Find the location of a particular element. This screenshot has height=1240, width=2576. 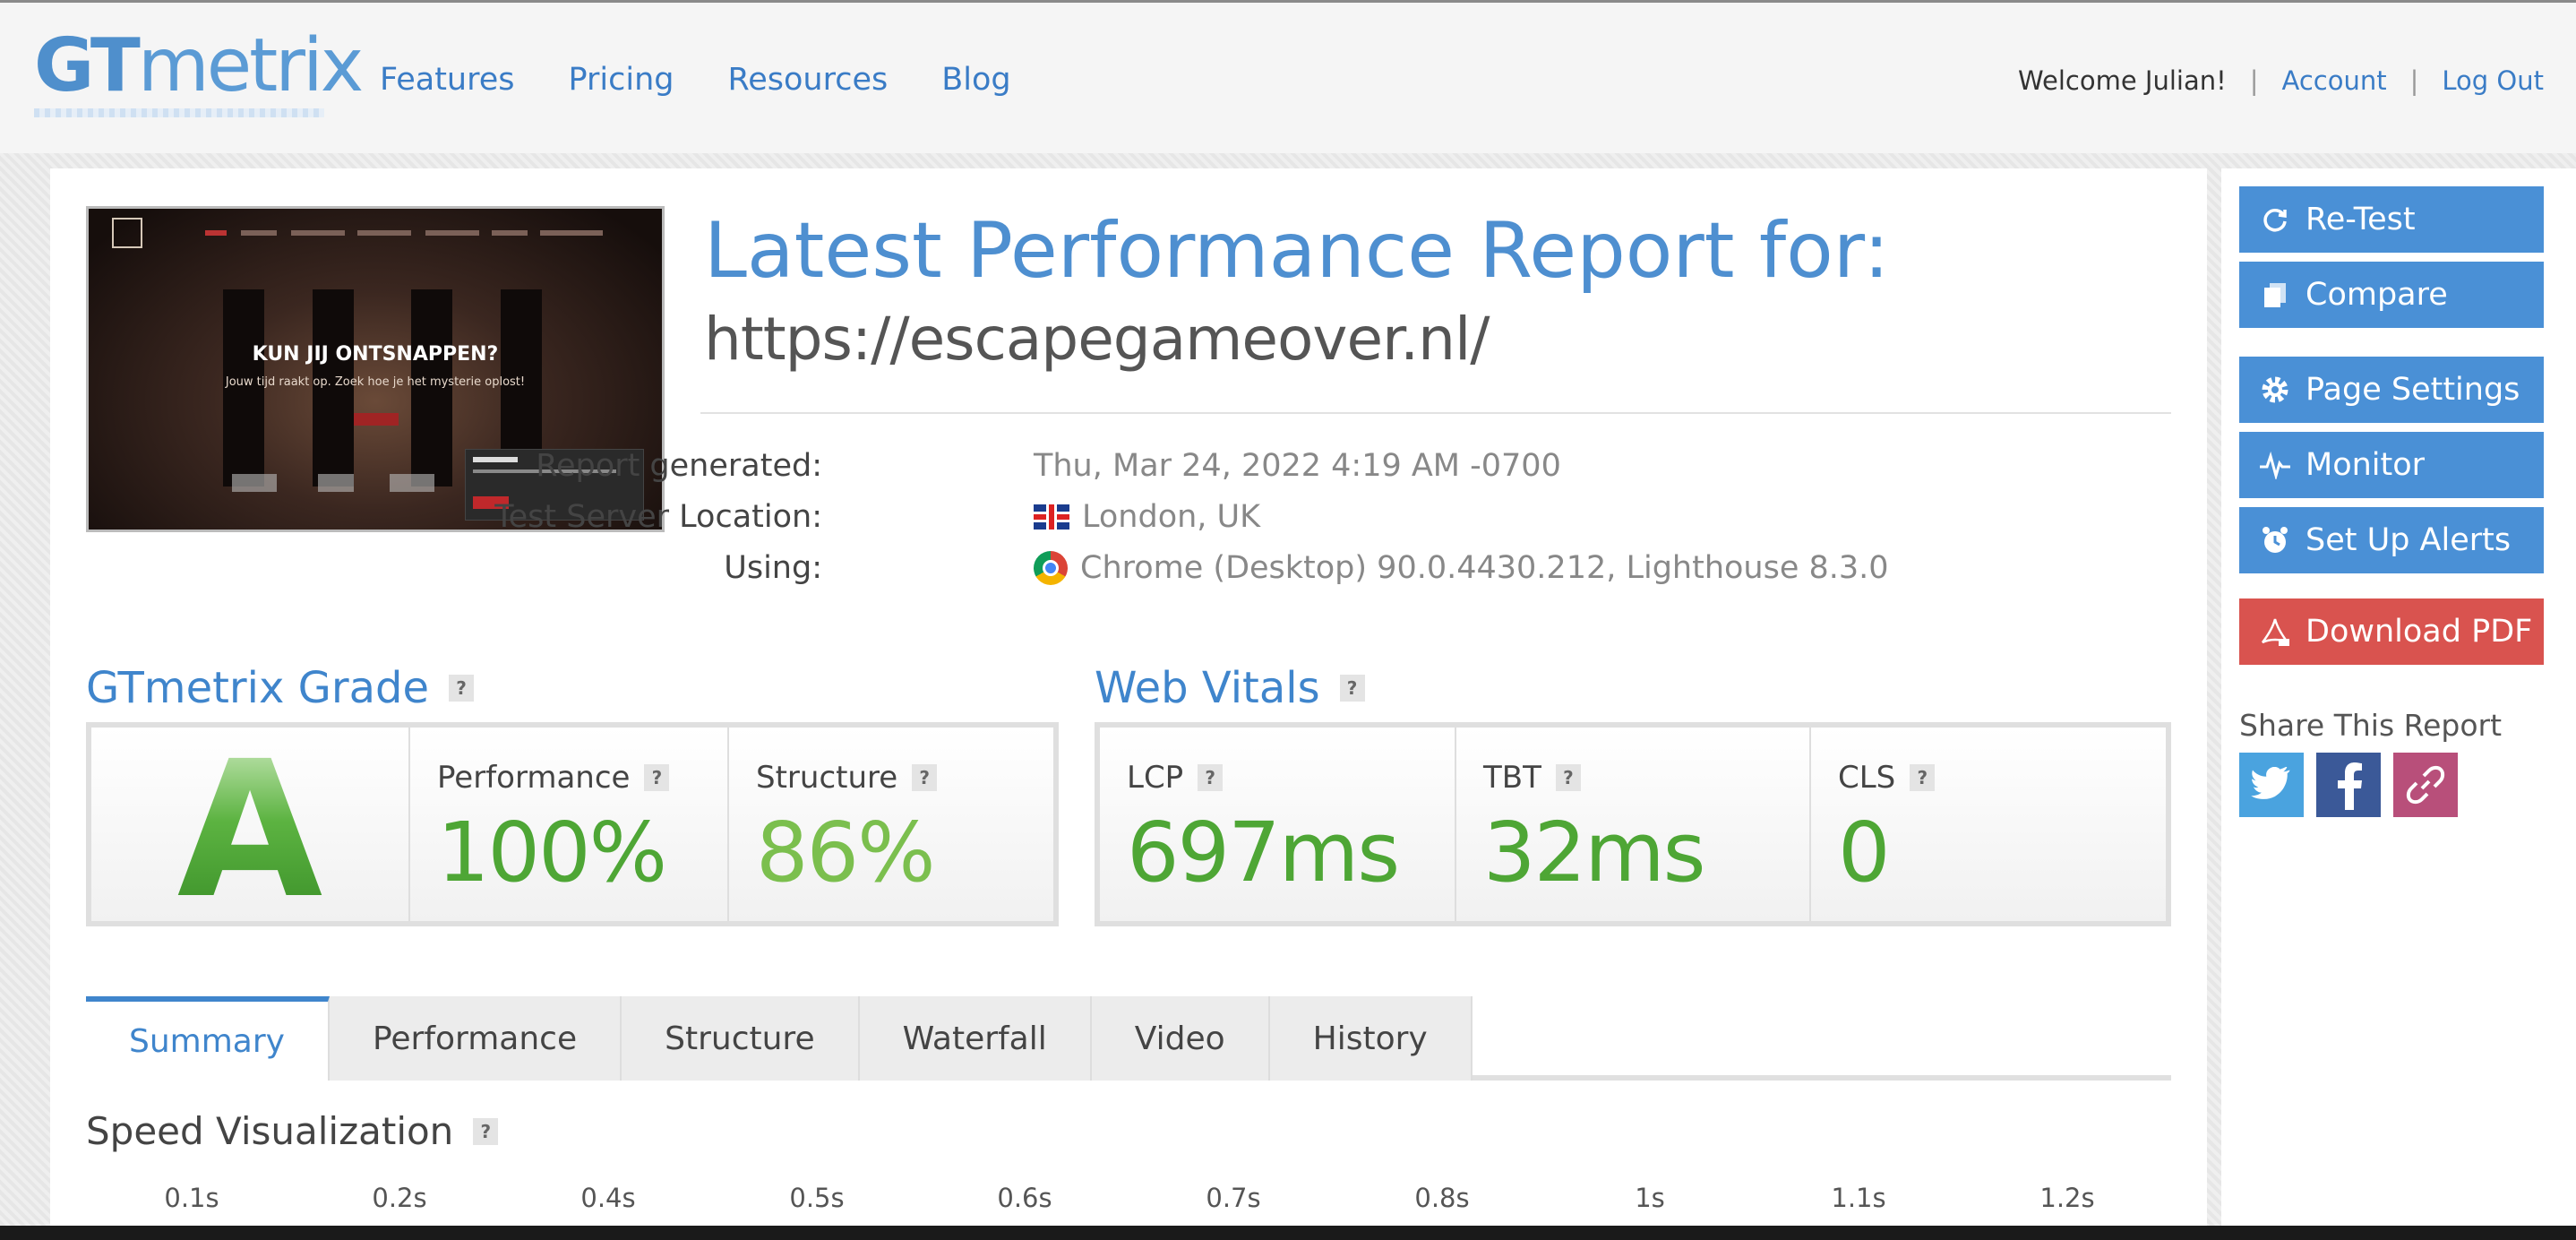

grade-section-title: GTmetrix Grade ? is located at coordinates (280, 688).